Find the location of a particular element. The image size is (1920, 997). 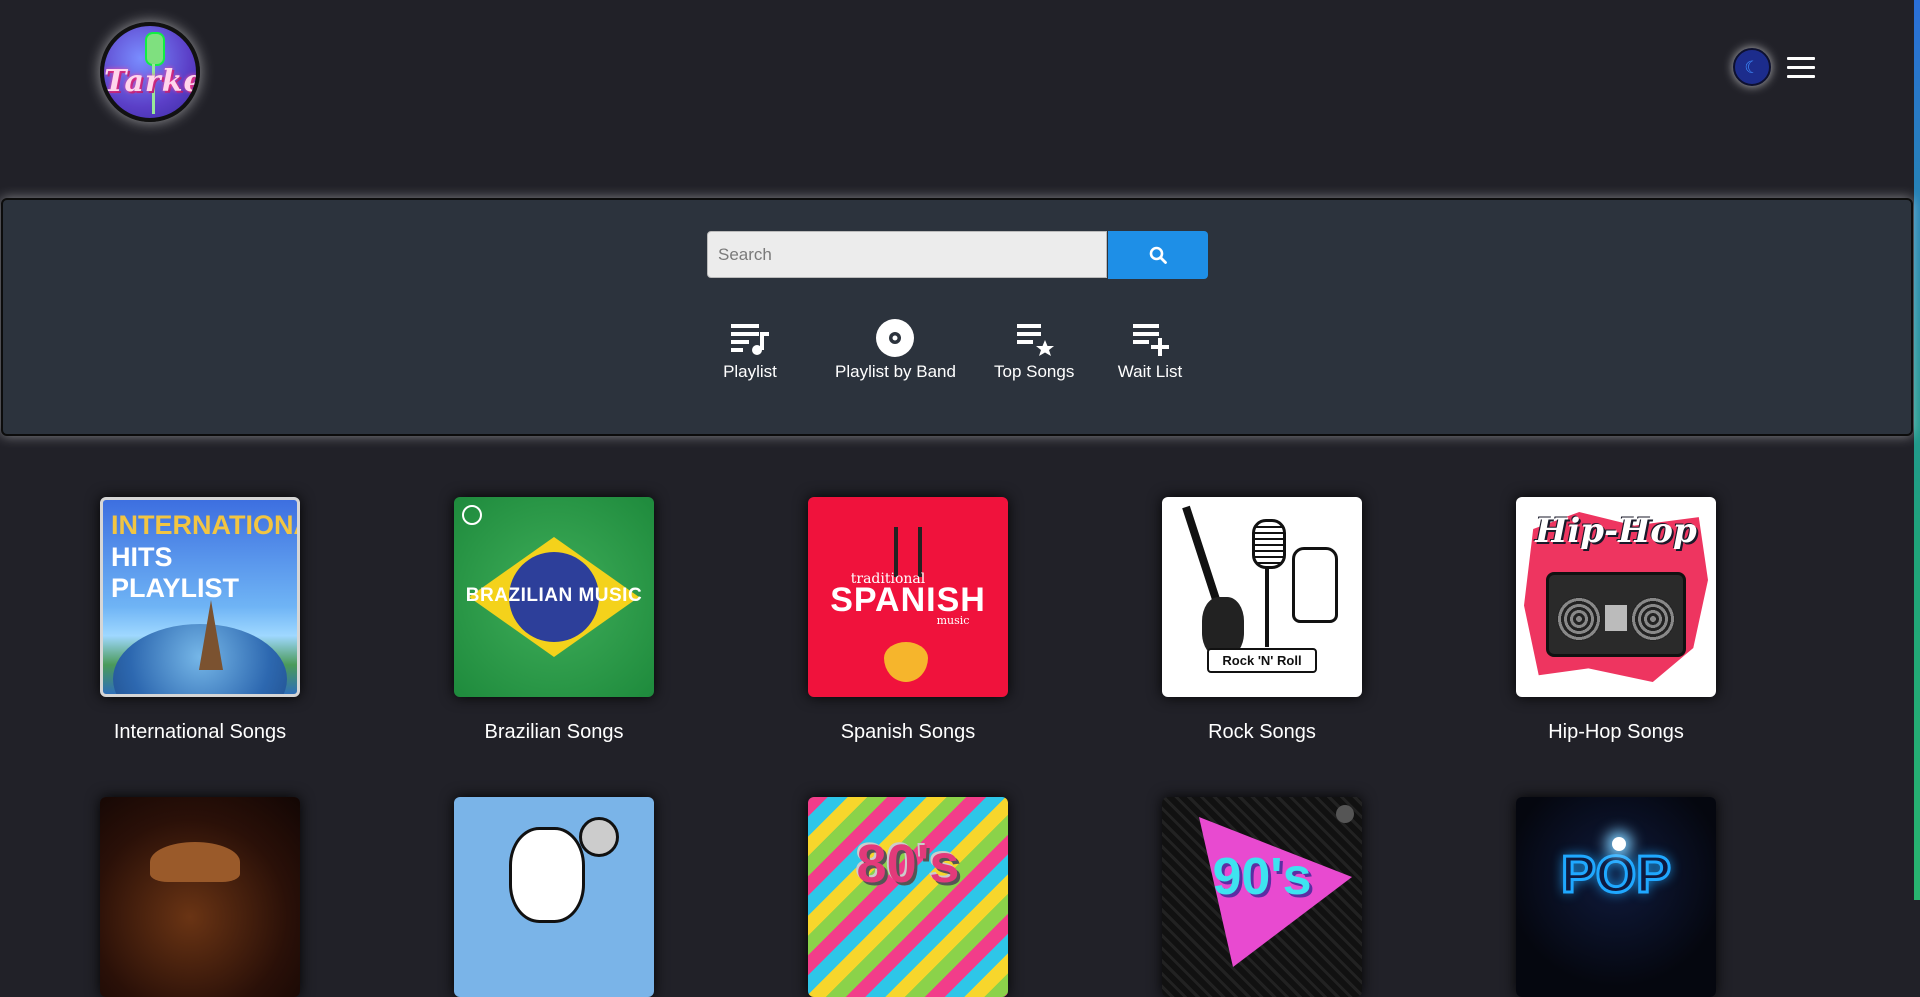

category-cover: Hip-Hop is located at coordinates (1616, 597).